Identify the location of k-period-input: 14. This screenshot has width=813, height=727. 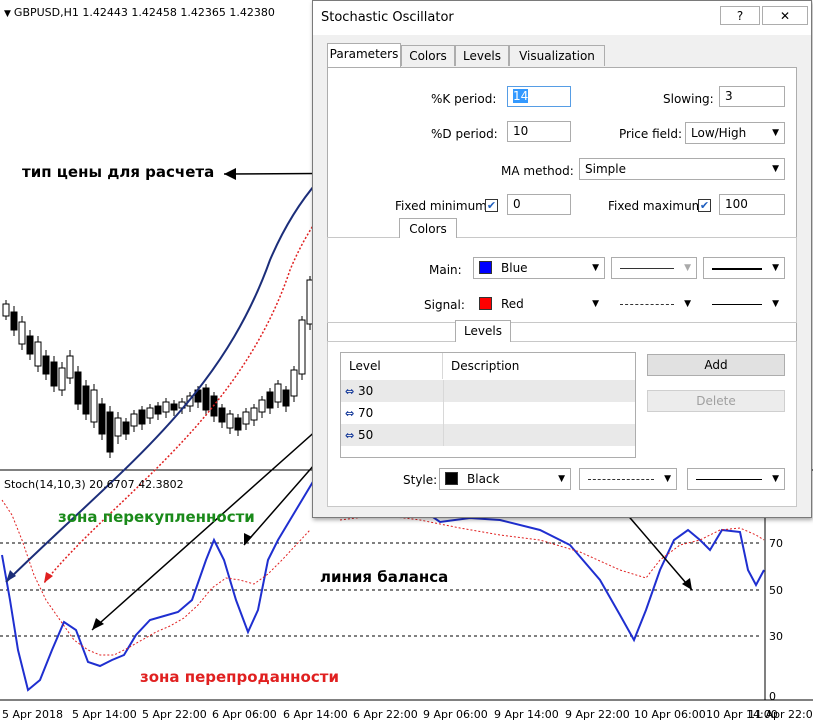
(539, 96).